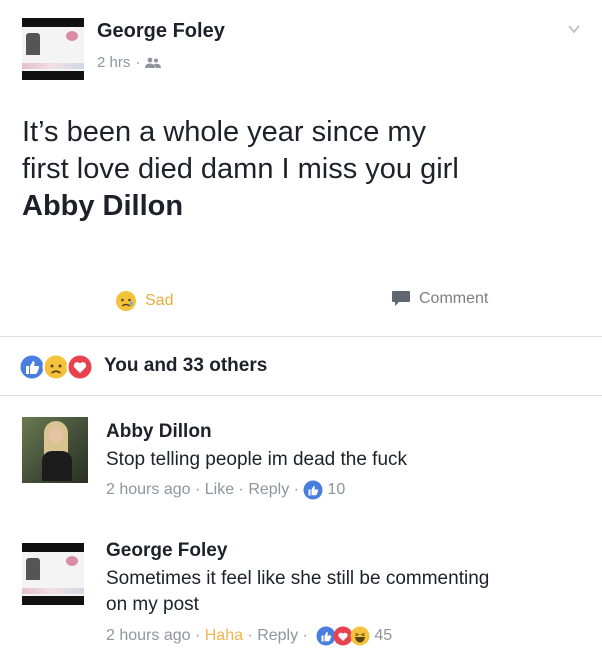 This screenshot has height=657, width=602. Describe the element at coordinates (574, 29) in the screenshot. I see `chevron-down-icon` at that location.